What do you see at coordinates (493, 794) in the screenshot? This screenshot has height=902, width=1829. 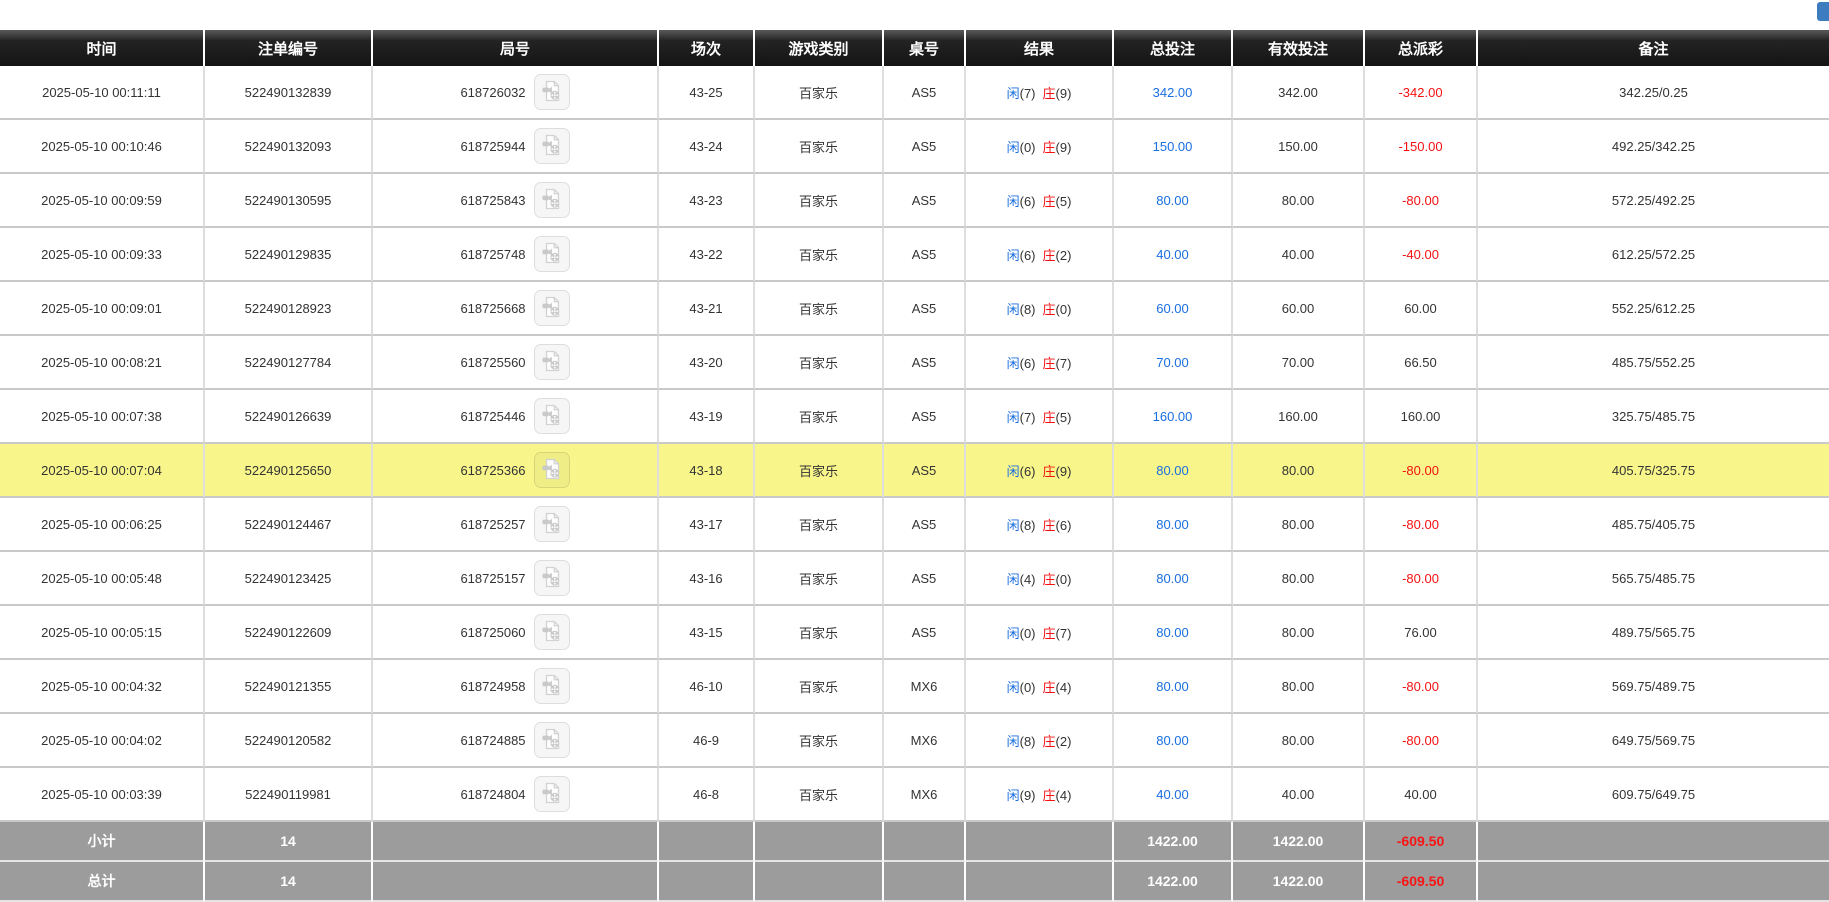 I see `round-number: 618724804` at bounding box center [493, 794].